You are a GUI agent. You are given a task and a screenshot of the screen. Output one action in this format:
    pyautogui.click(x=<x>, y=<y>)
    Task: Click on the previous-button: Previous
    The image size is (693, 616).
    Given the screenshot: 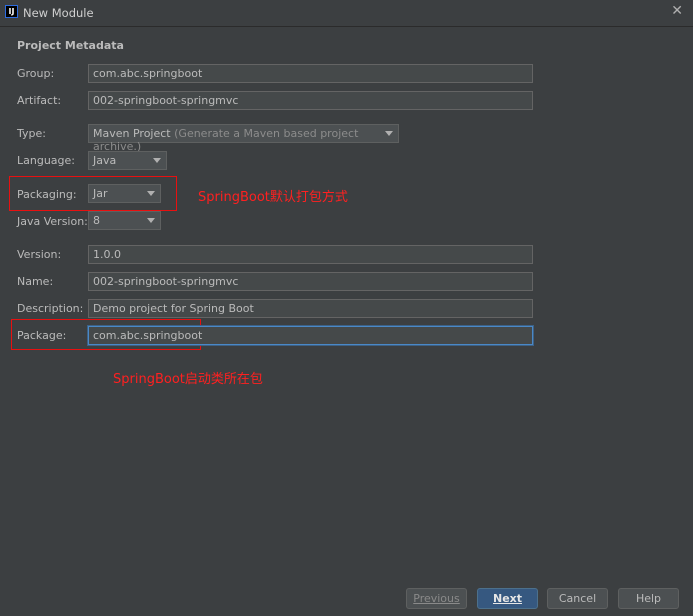 What is the action you would take?
    pyautogui.click(x=436, y=598)
    